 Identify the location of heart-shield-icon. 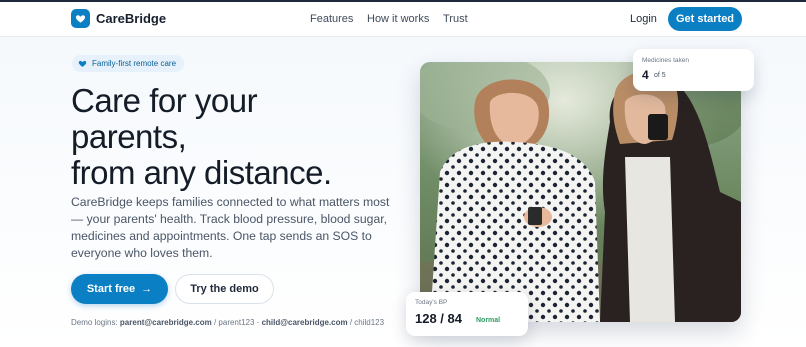
(80, 19).